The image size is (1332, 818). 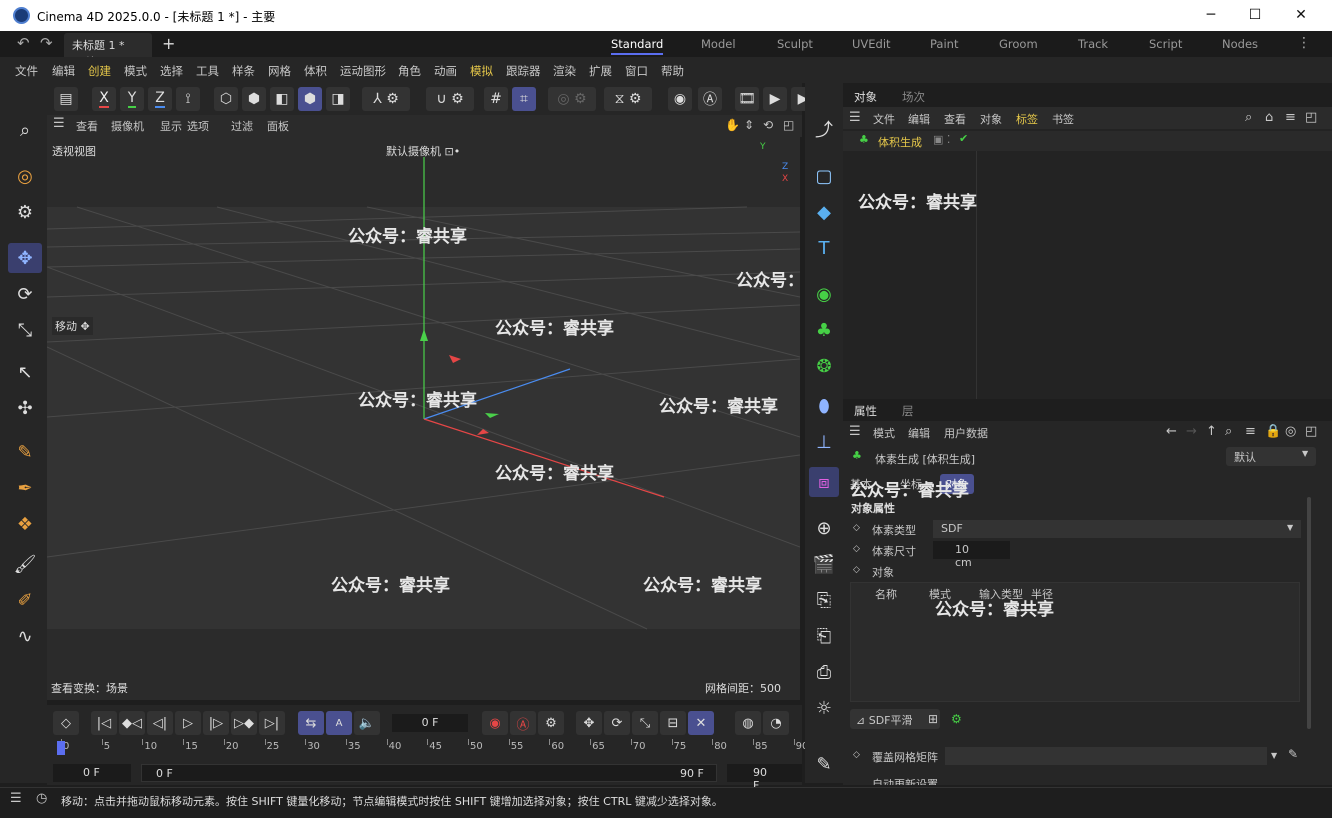 What do you see at coordinates (496, 99) in the screenshot?
I see `workplane-icon: #` at bounding box center [496, 99].